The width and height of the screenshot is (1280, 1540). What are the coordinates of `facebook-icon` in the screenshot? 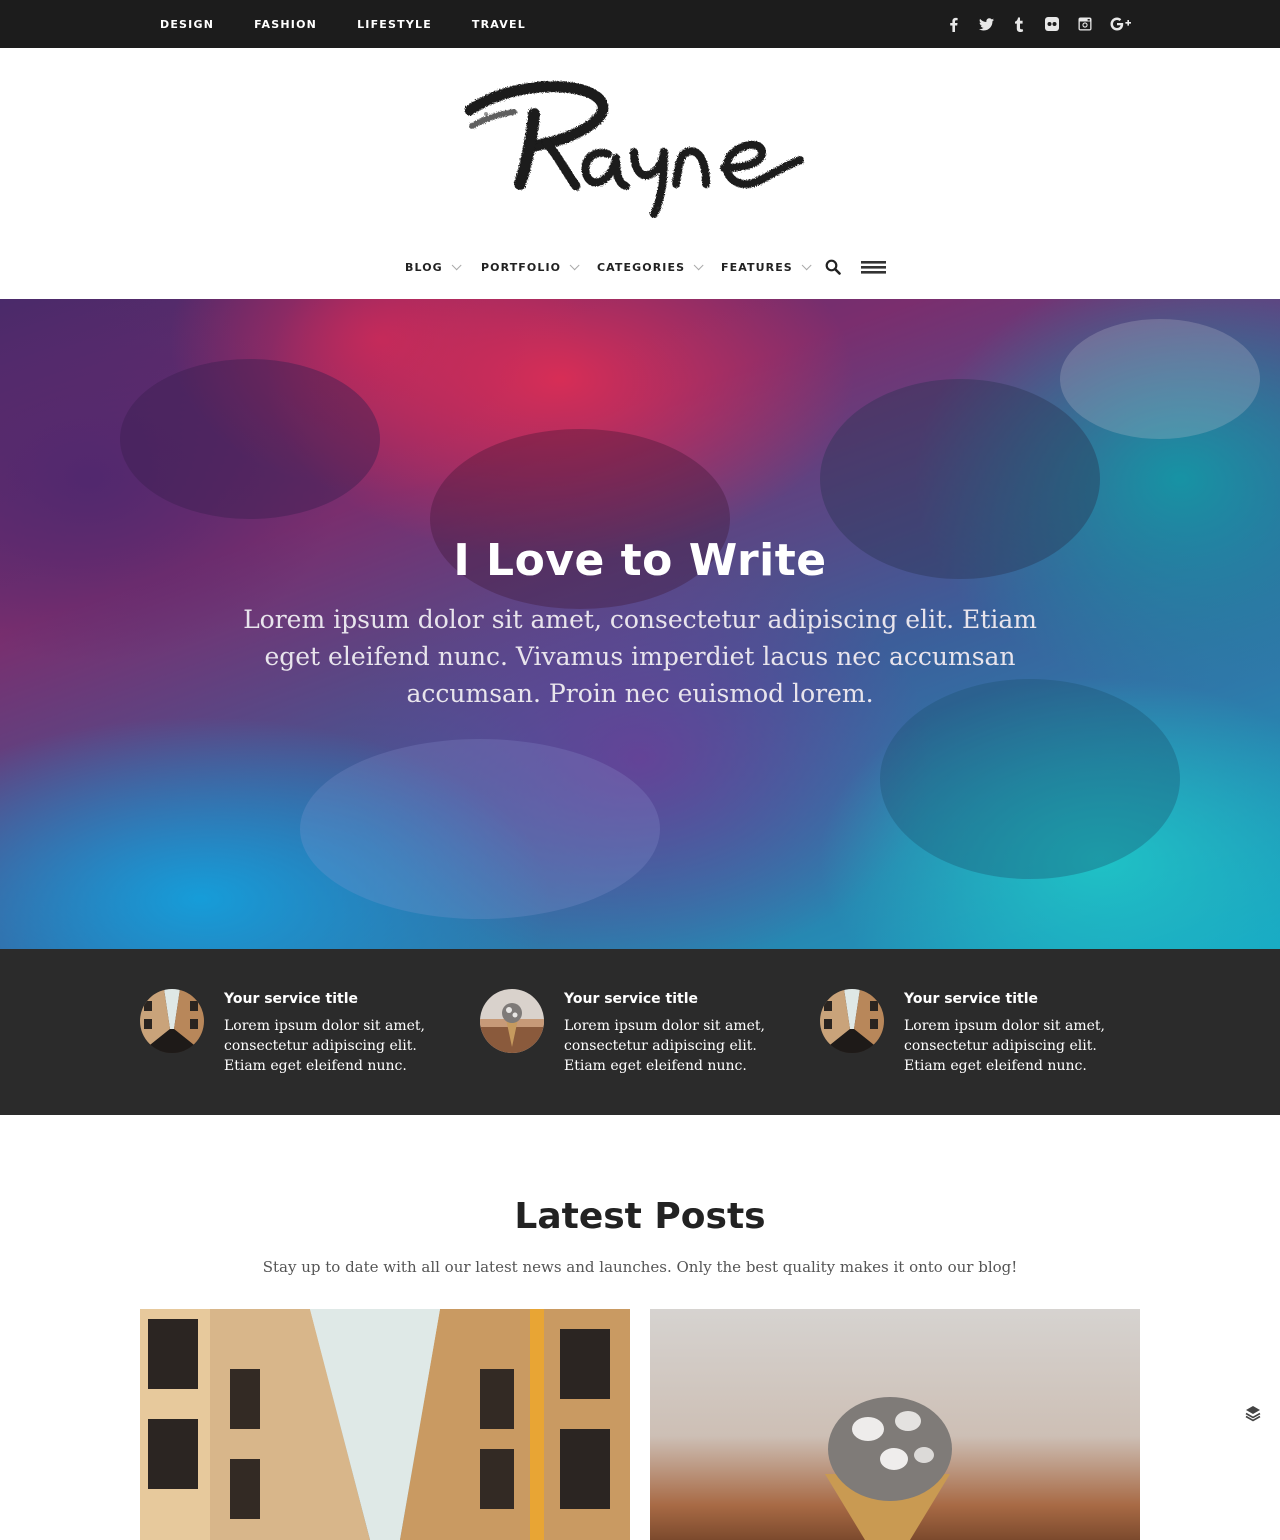 It's located at (953, 24).